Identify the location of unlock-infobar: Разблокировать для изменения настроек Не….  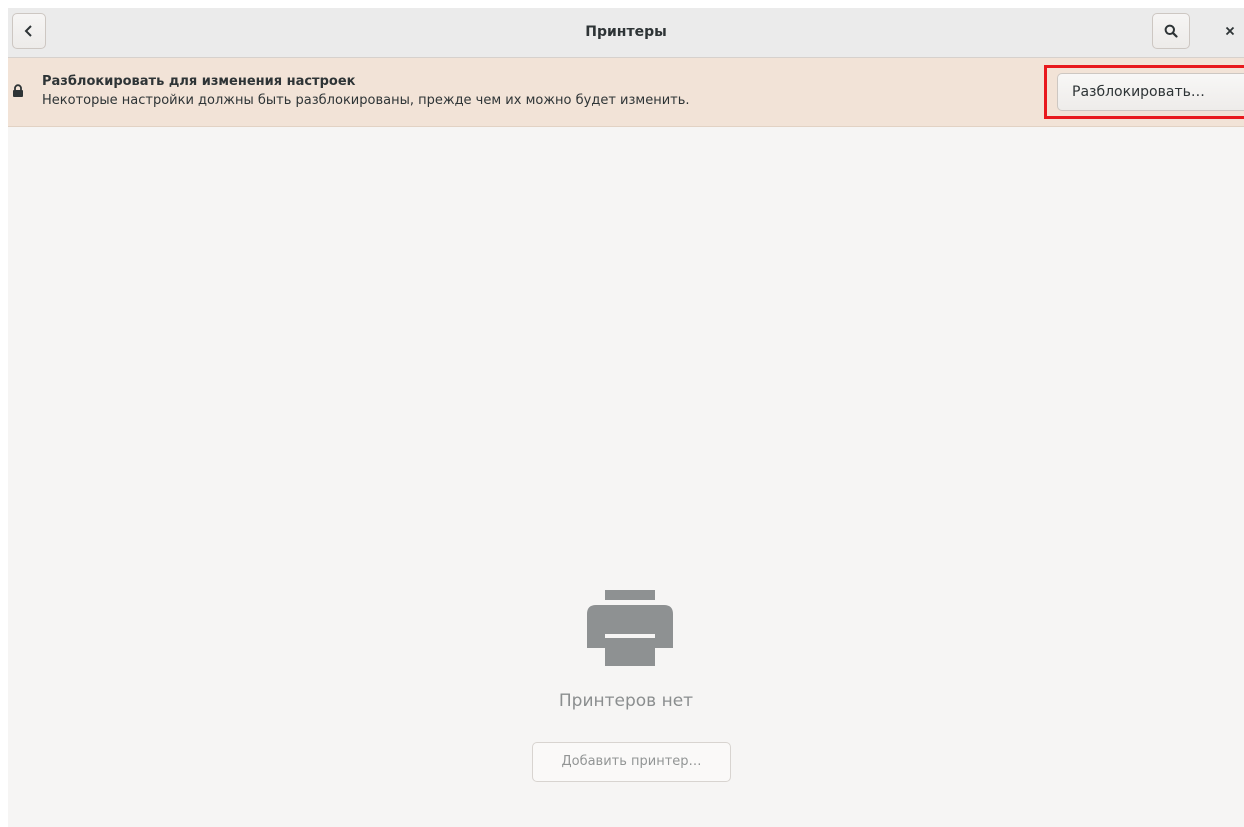
(626, 92).